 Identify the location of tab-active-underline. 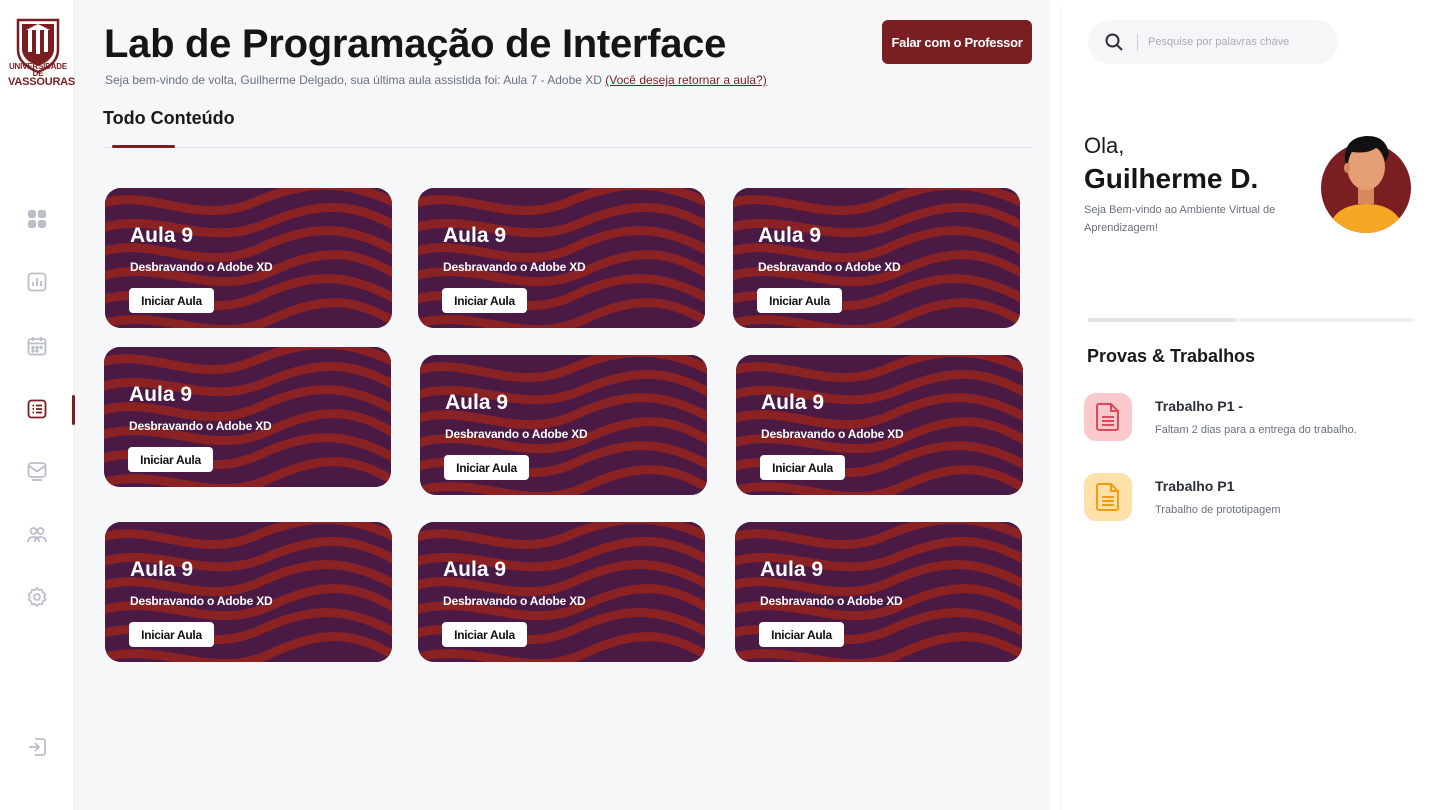
(143, 146).